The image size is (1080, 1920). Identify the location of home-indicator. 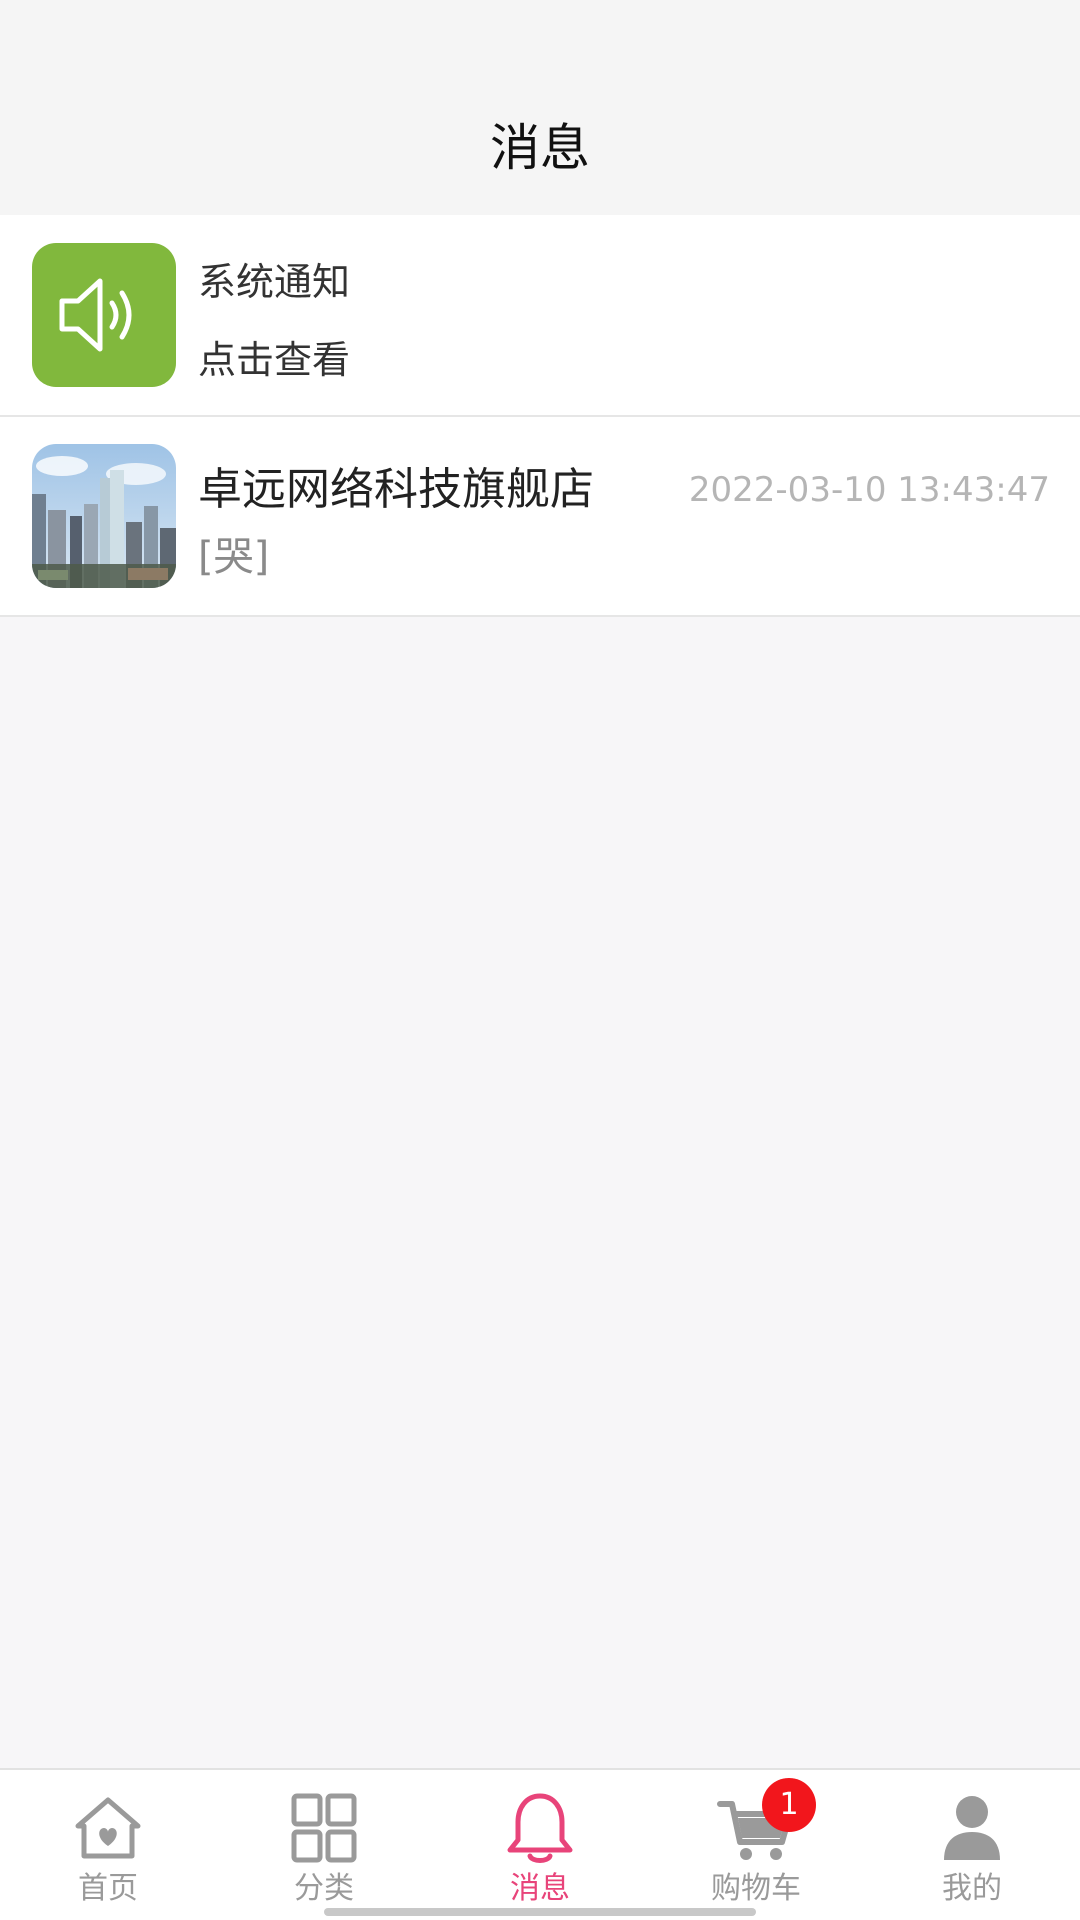
(540, 1912).